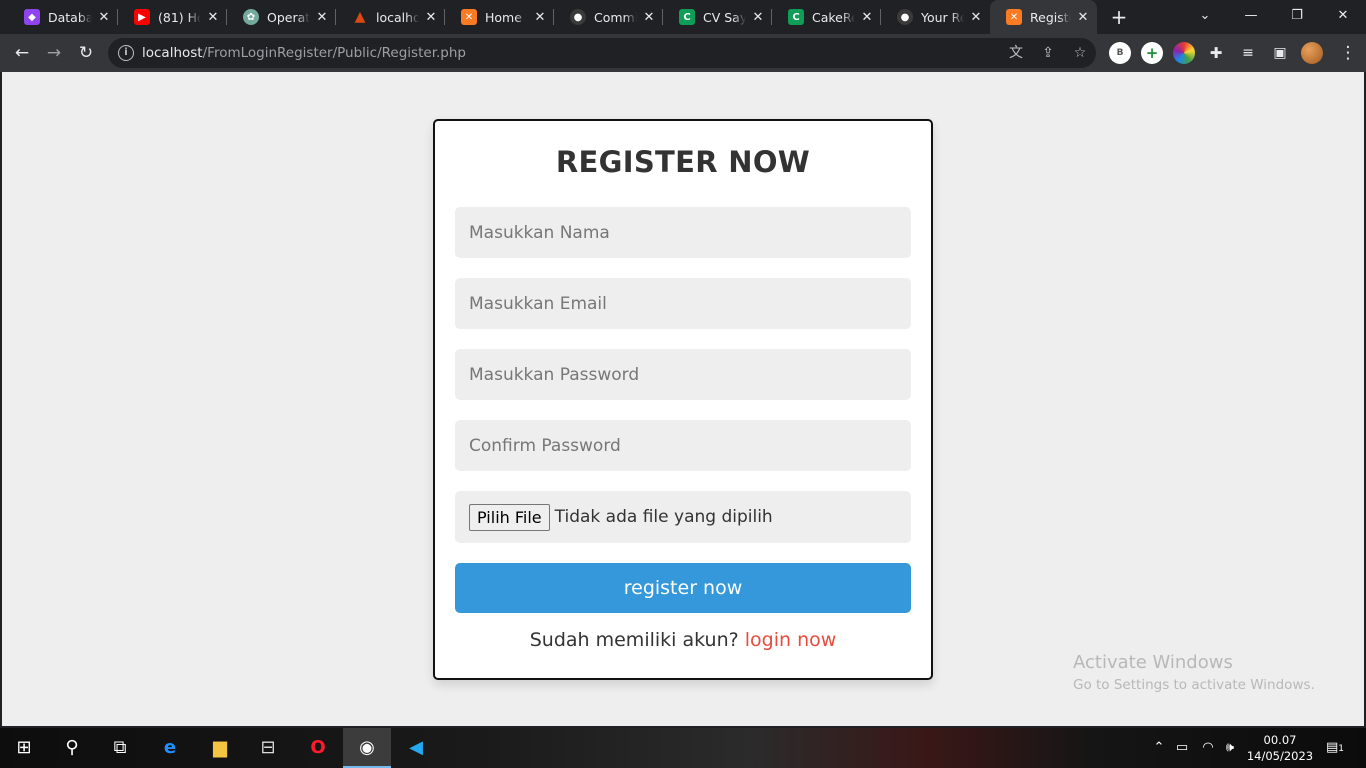  I want to click on opera-icon: O, so click(318, 748).